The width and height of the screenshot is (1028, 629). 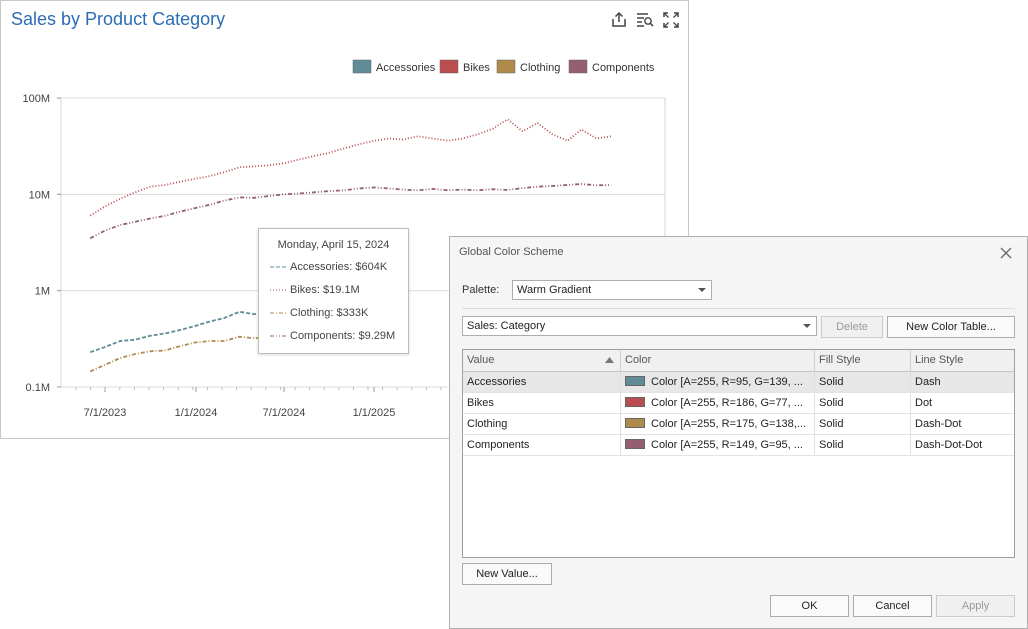 What do you see at coordinates (892, 606) in the screenshot?
I see `cancel-button: Cancel` at bounding box center [892, 606].